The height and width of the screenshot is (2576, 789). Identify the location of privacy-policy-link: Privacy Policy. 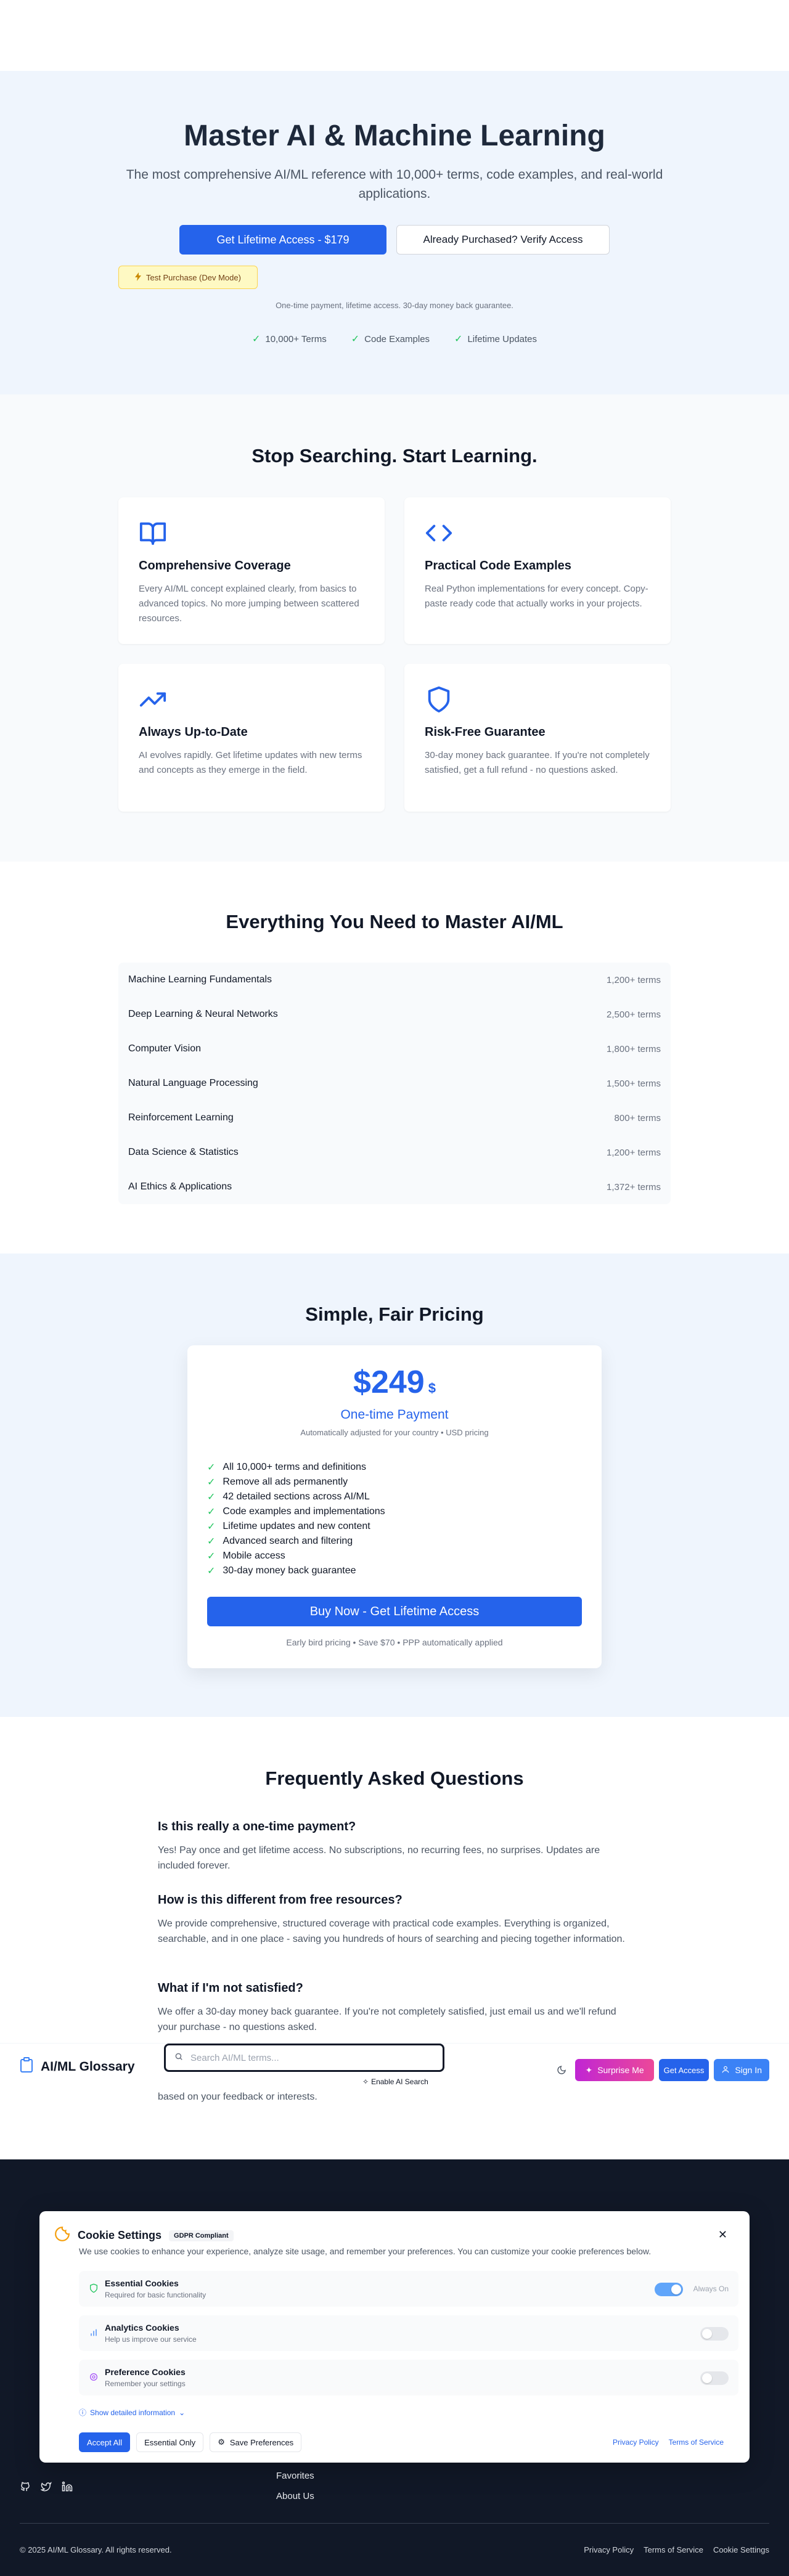
(636, 2442).